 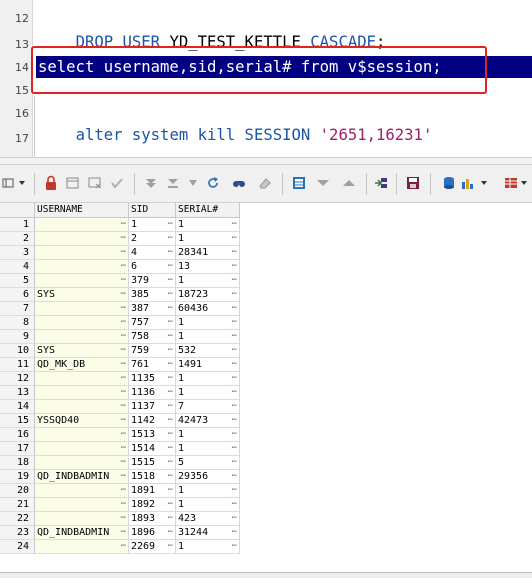 What do you see at coordinates (208, 295) in the screenshot?
I see `serial-cell: 18723 ⋯` at bounding box center [208, 295].